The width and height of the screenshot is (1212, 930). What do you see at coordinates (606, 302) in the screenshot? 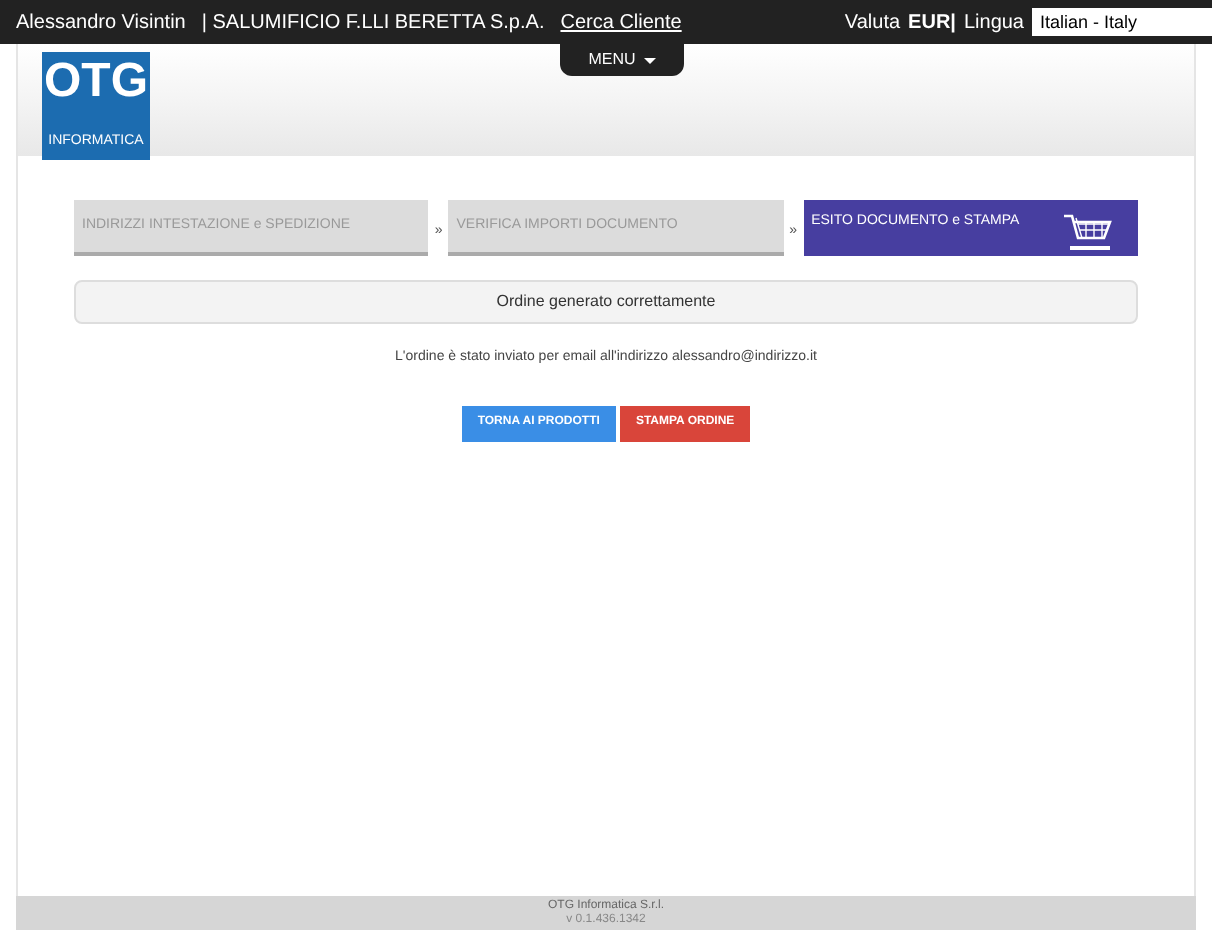
I see `status-banner: Ordine generato correttamente` at bounding box center [606, 302].